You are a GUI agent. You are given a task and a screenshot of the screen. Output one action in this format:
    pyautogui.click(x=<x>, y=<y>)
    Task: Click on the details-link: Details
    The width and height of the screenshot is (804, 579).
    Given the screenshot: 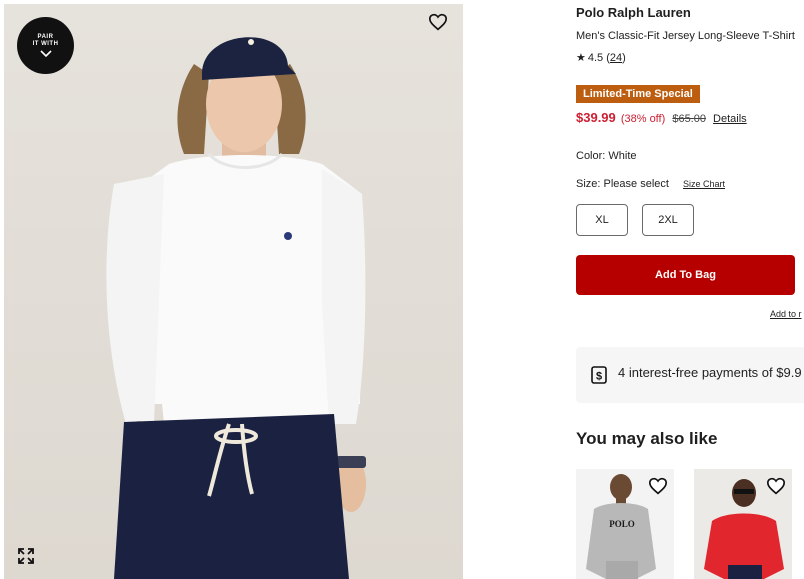 What is the action you would take?
    pyautogui.click(x=730, y=119)
    